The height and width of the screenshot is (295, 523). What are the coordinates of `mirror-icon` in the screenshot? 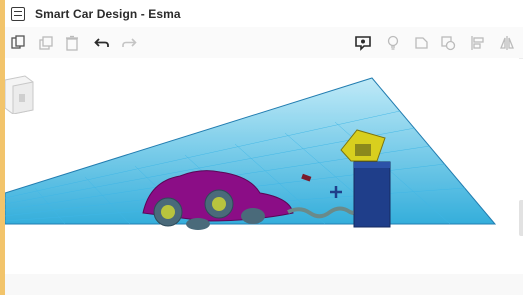 It's located at (507, 43).